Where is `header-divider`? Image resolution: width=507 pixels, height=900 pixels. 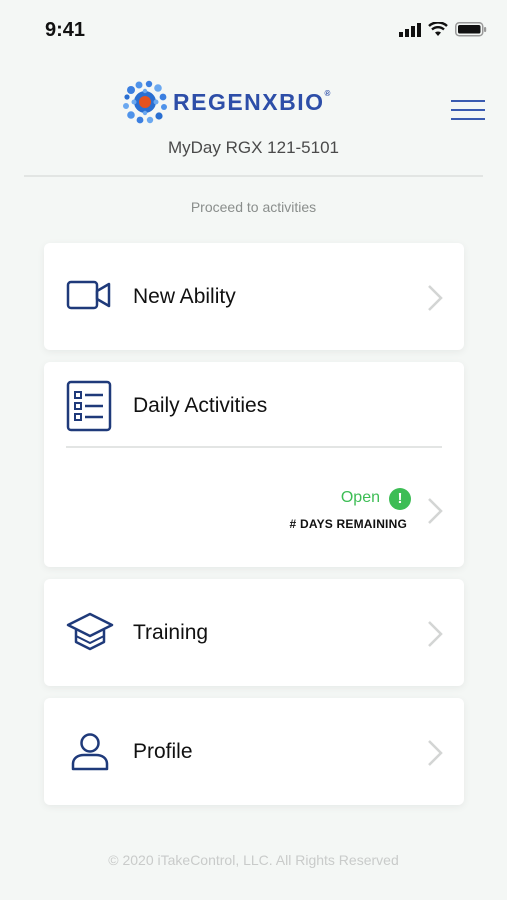 header-divider is located at coordinates (253, 176).